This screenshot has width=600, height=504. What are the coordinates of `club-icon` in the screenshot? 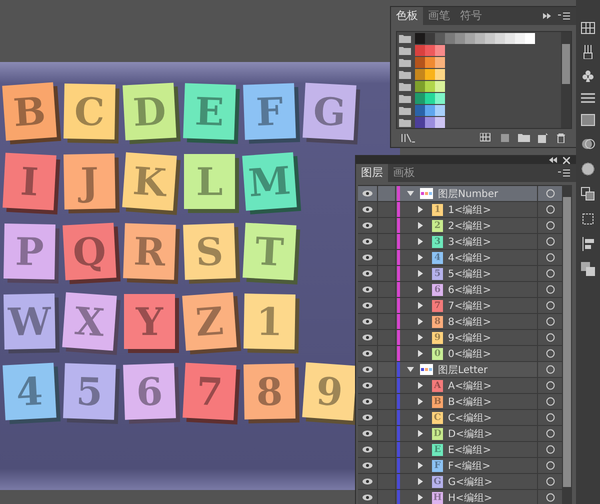 It's located at (588, 76).